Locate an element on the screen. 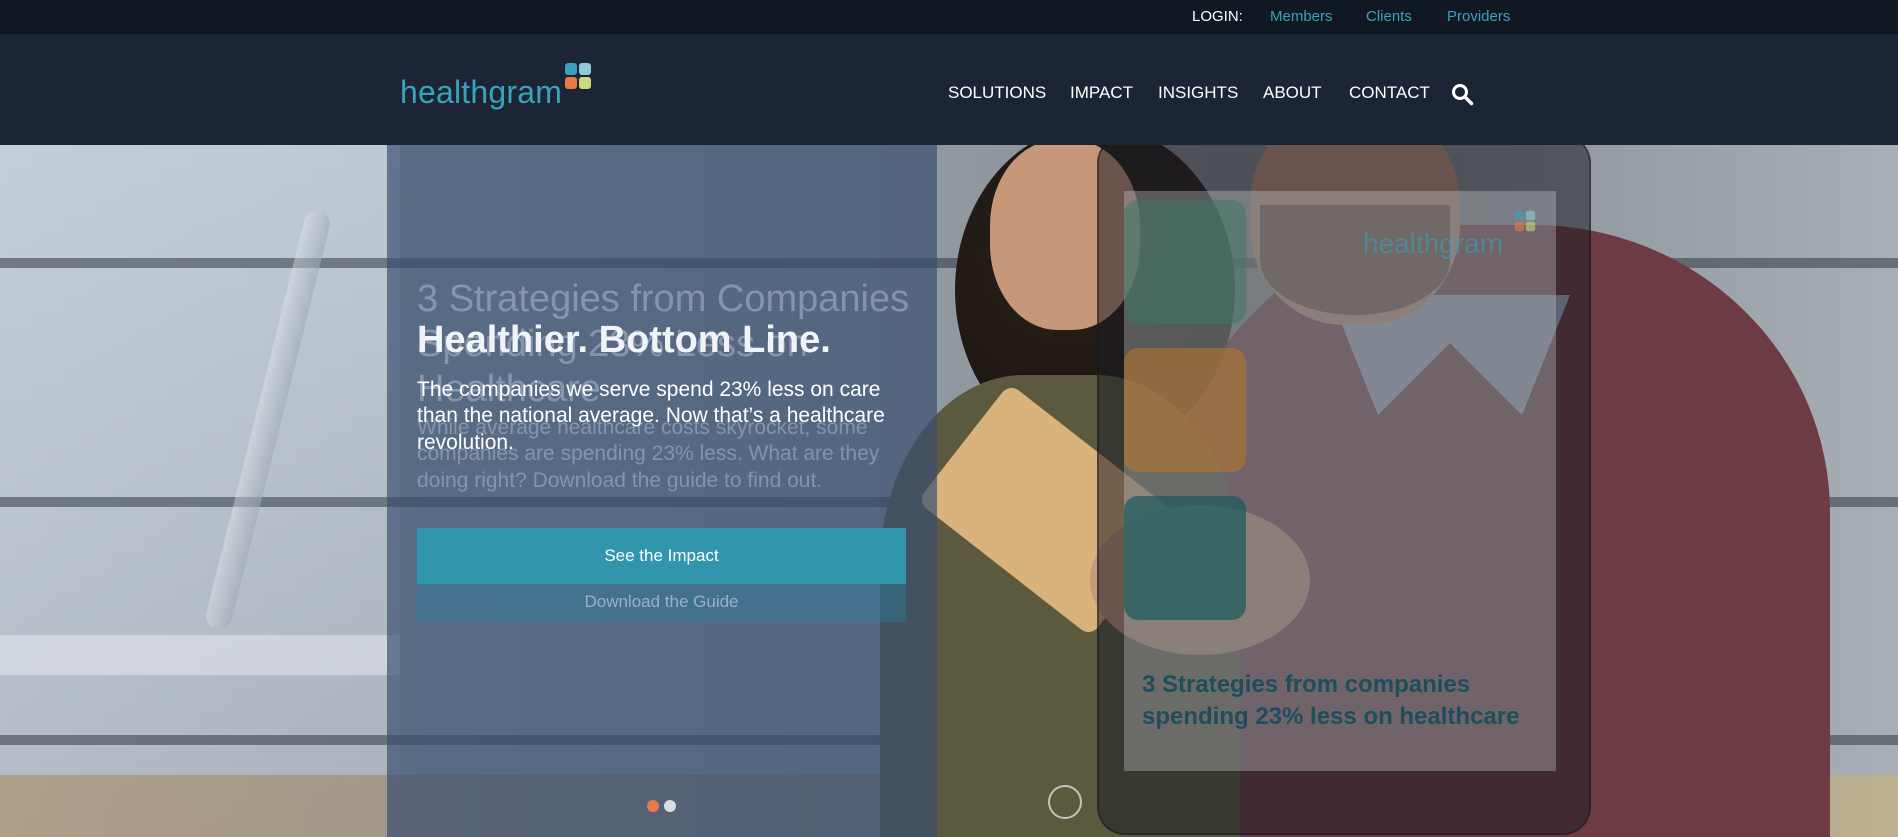 The height and width of the screenshot is (837, 1898). background-shelf is located at coordinates (200, 655).